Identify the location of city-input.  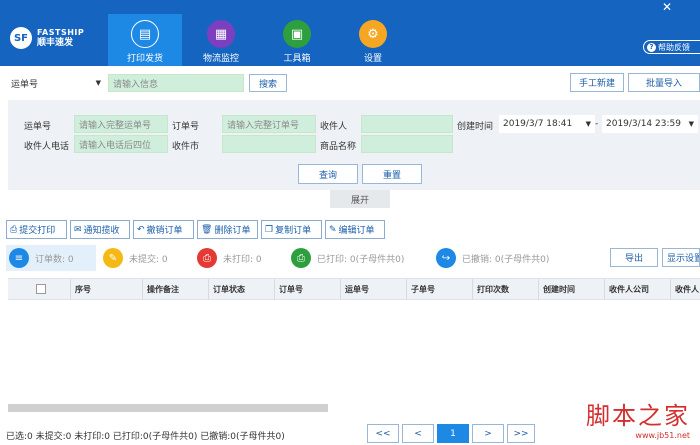
(269, 144).